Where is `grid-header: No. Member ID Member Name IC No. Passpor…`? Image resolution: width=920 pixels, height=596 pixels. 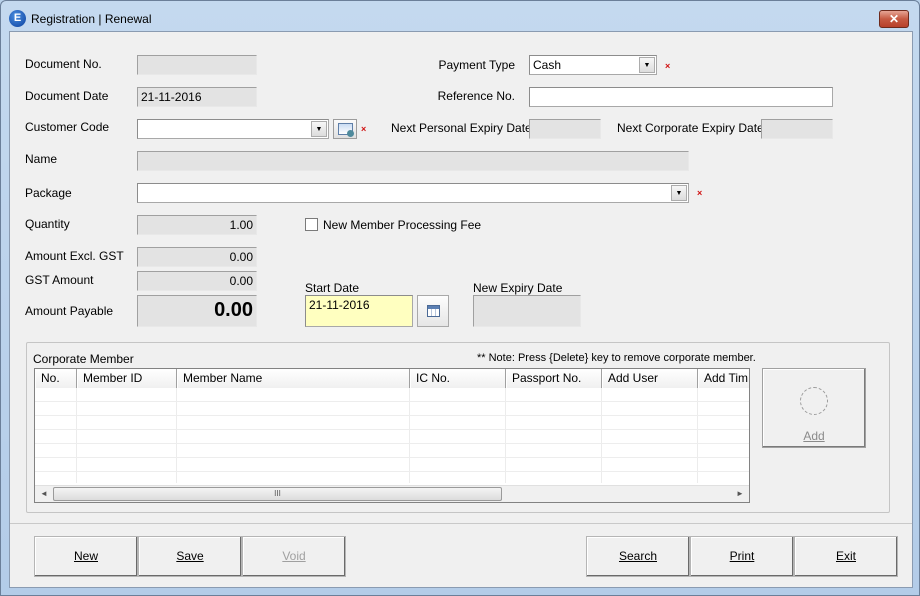 grid-header: No. Member ID Member Name IC No. Passpor… is located at coordinates (392, 378).